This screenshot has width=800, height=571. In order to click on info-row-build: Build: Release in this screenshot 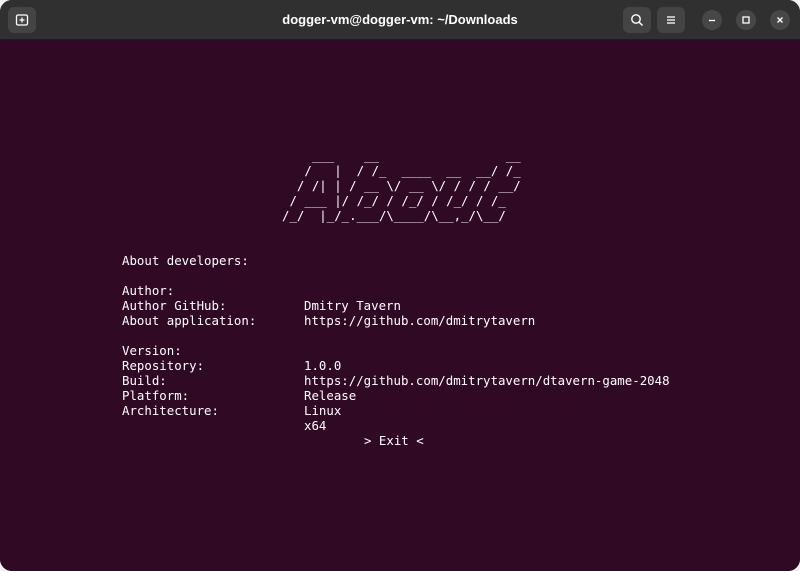, I will do `click(239, 380)`.